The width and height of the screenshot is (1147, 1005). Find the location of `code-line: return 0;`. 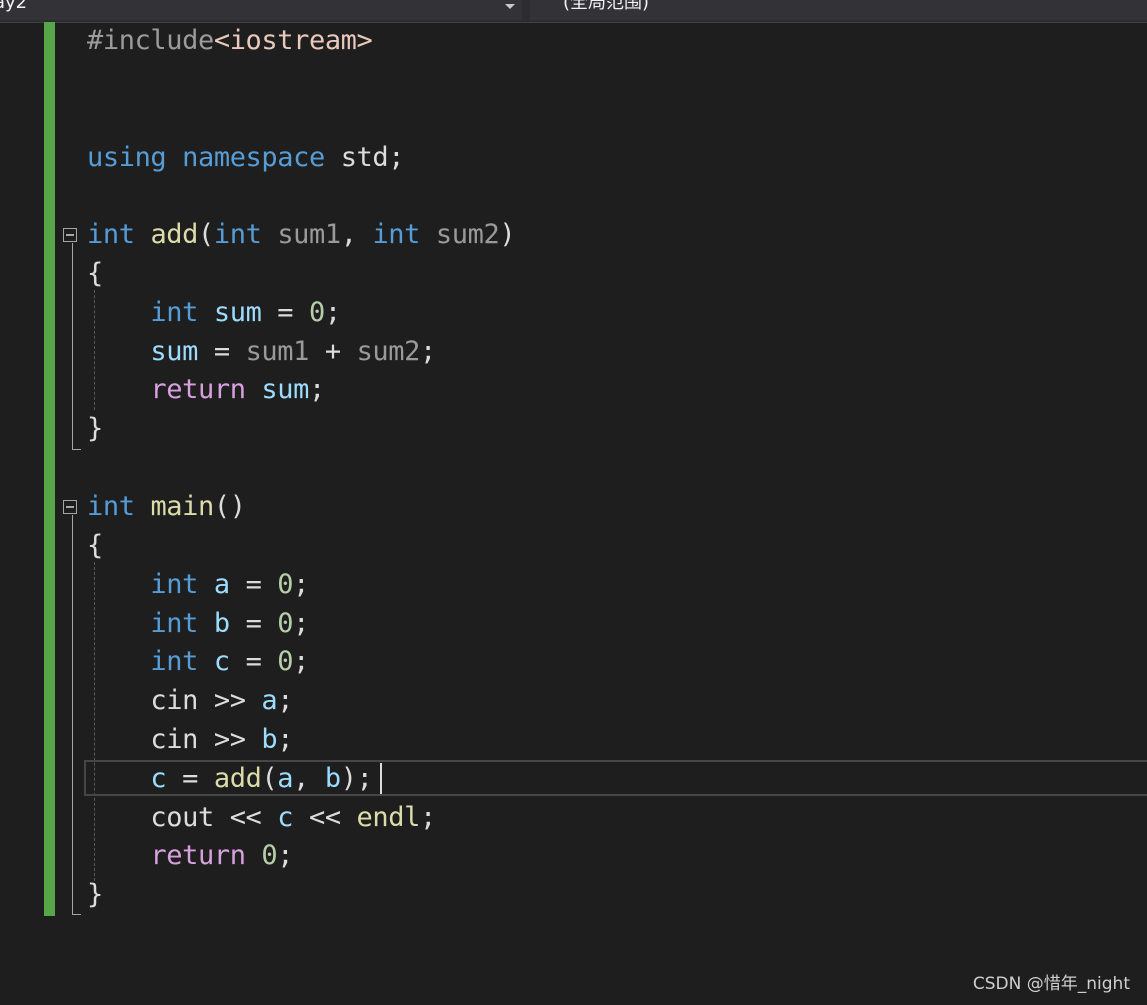

code-line: return 0; is located at coordinates (190, 856).